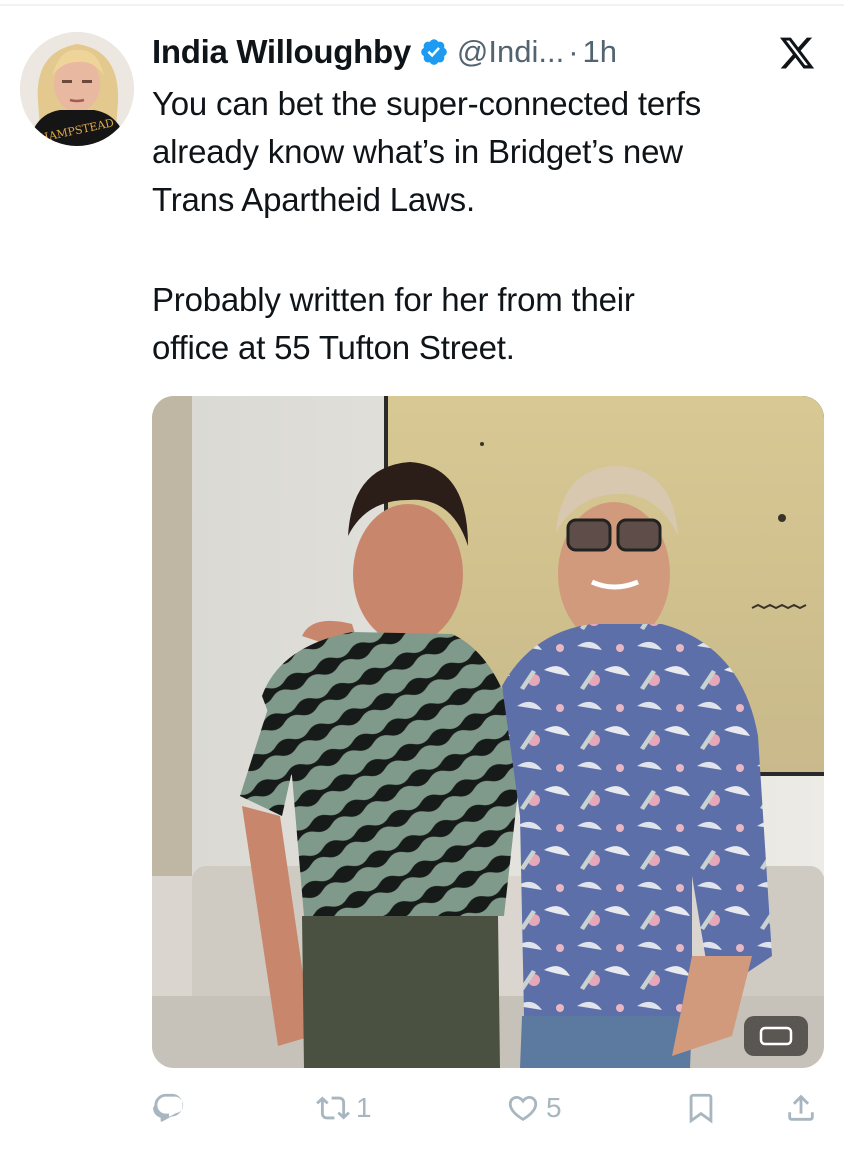 The image size is (844, 1162). Describe the element at coordinates (523, 1108) in the screenshot. I see `heart-icon` at that location.